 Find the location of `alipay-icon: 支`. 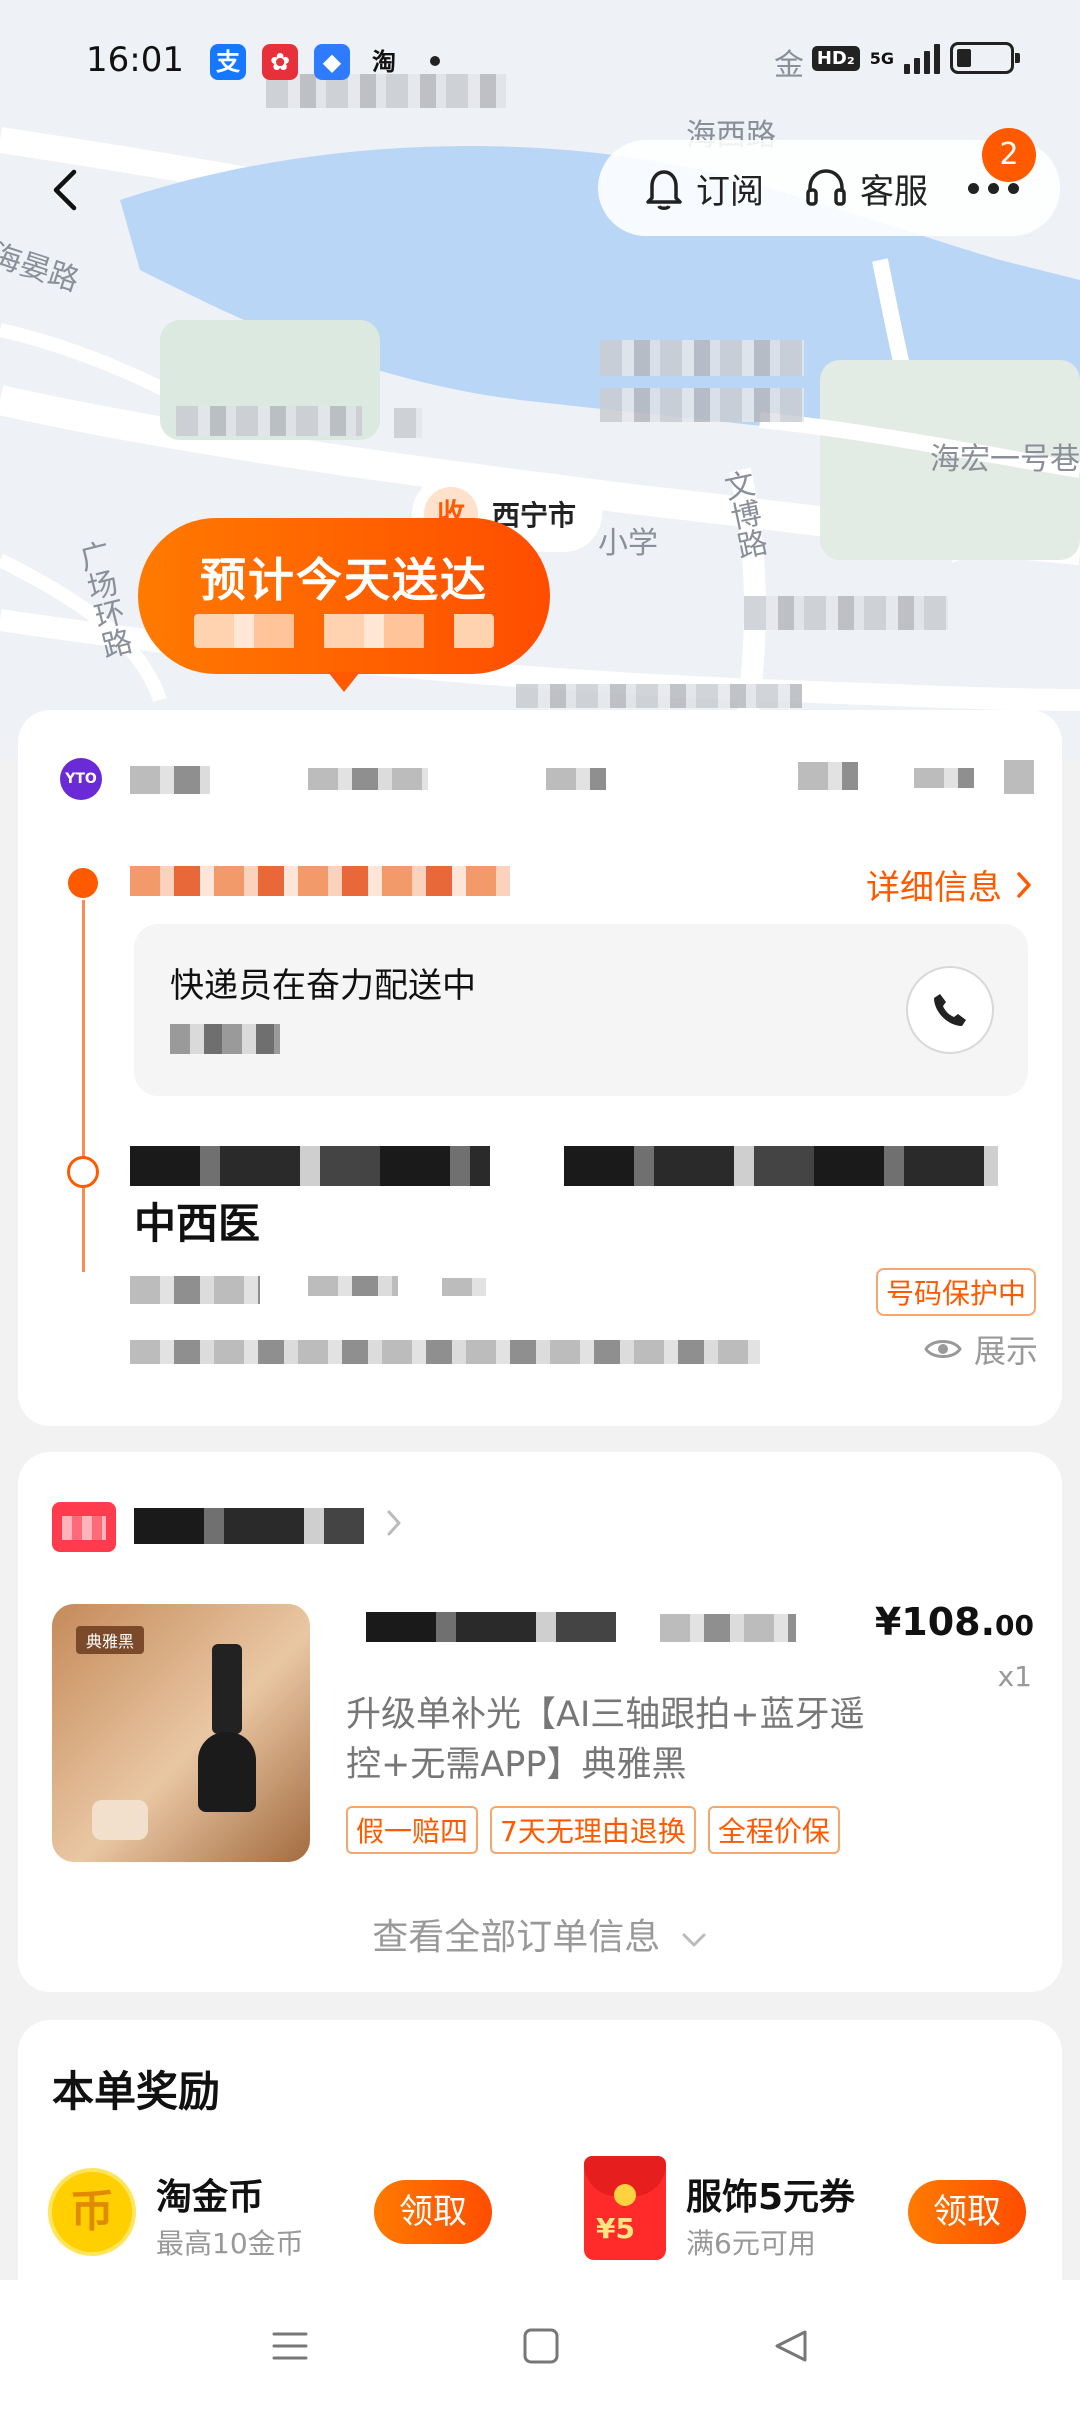

alipay-icon: 支 is located at coordinates (228, 62).